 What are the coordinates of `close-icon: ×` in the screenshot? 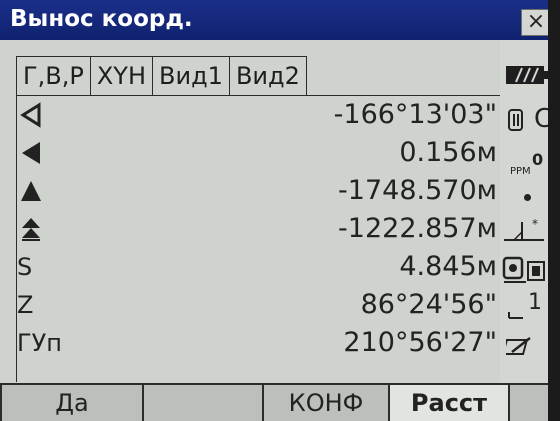 It's located at (536, 21).